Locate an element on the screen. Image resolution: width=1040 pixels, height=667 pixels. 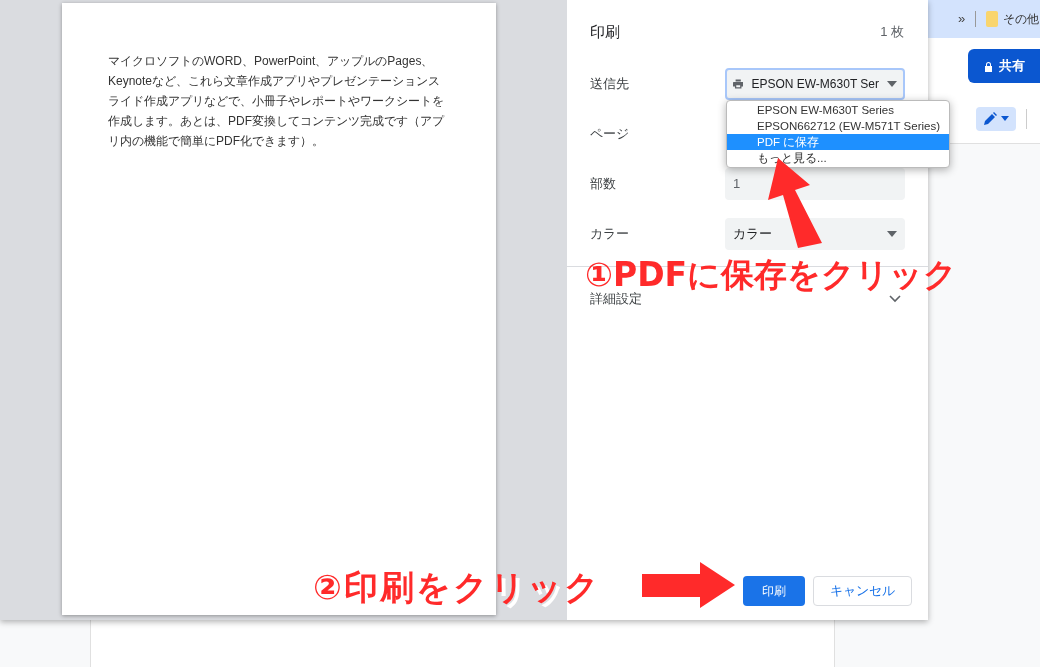
menu-item: EPSON662712 (EW-M571T Series) is located at coordinates (838, 126).